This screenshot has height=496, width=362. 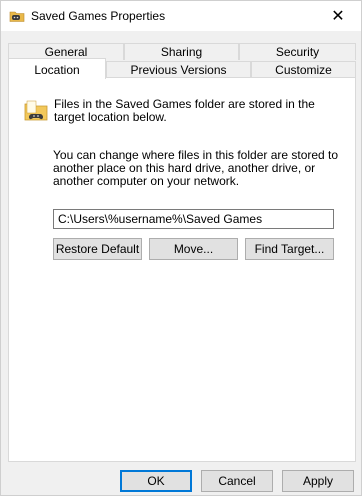 I want to click on close-icon: ✕, so click(x=338, y=16).